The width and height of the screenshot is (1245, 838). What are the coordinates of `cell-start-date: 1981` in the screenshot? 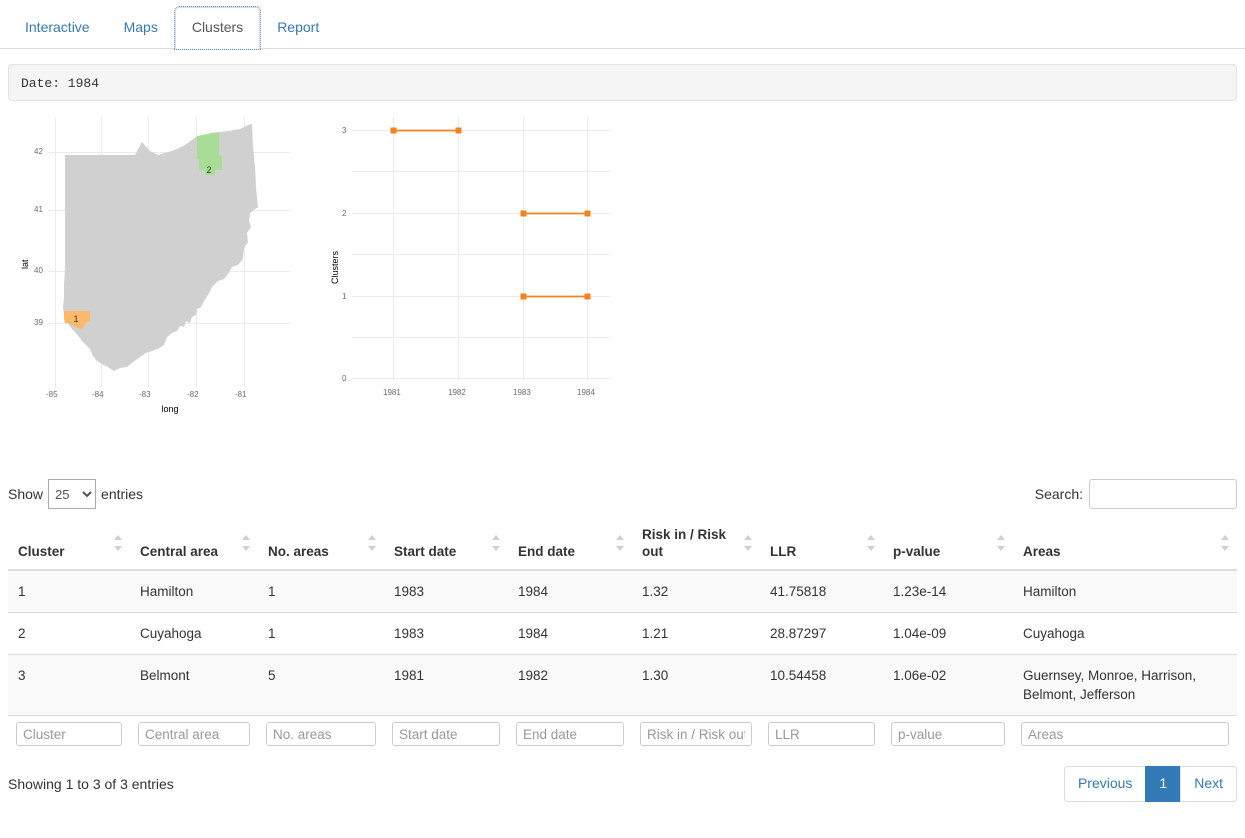 It's located at (446, 685).